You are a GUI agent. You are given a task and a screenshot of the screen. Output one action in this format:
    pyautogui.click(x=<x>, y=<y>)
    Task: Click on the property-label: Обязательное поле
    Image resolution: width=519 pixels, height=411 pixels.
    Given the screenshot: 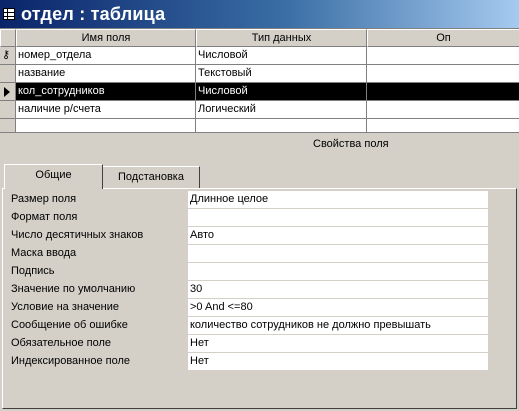 What is the action you would take?
    pyautogui.click(x=61, y=343)
    